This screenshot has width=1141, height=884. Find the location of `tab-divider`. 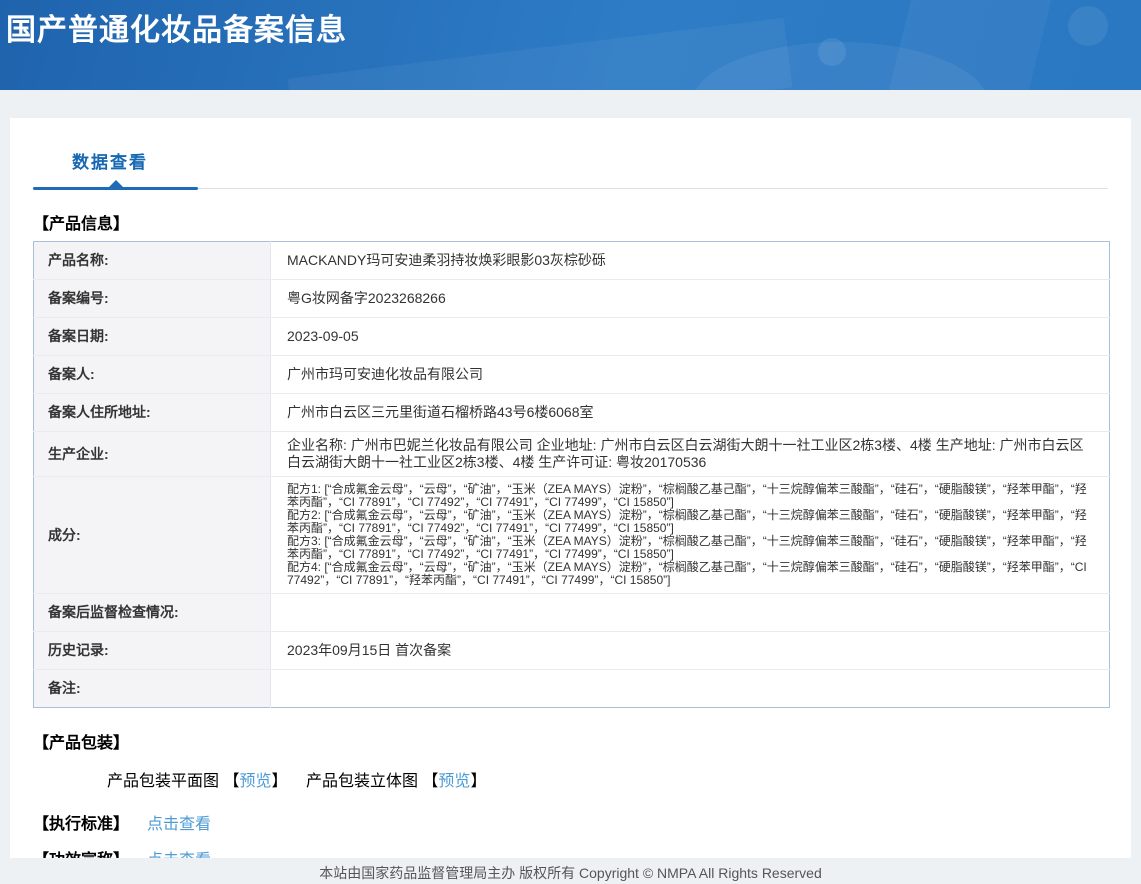

tab-divider is located at coordinates (653, 188).